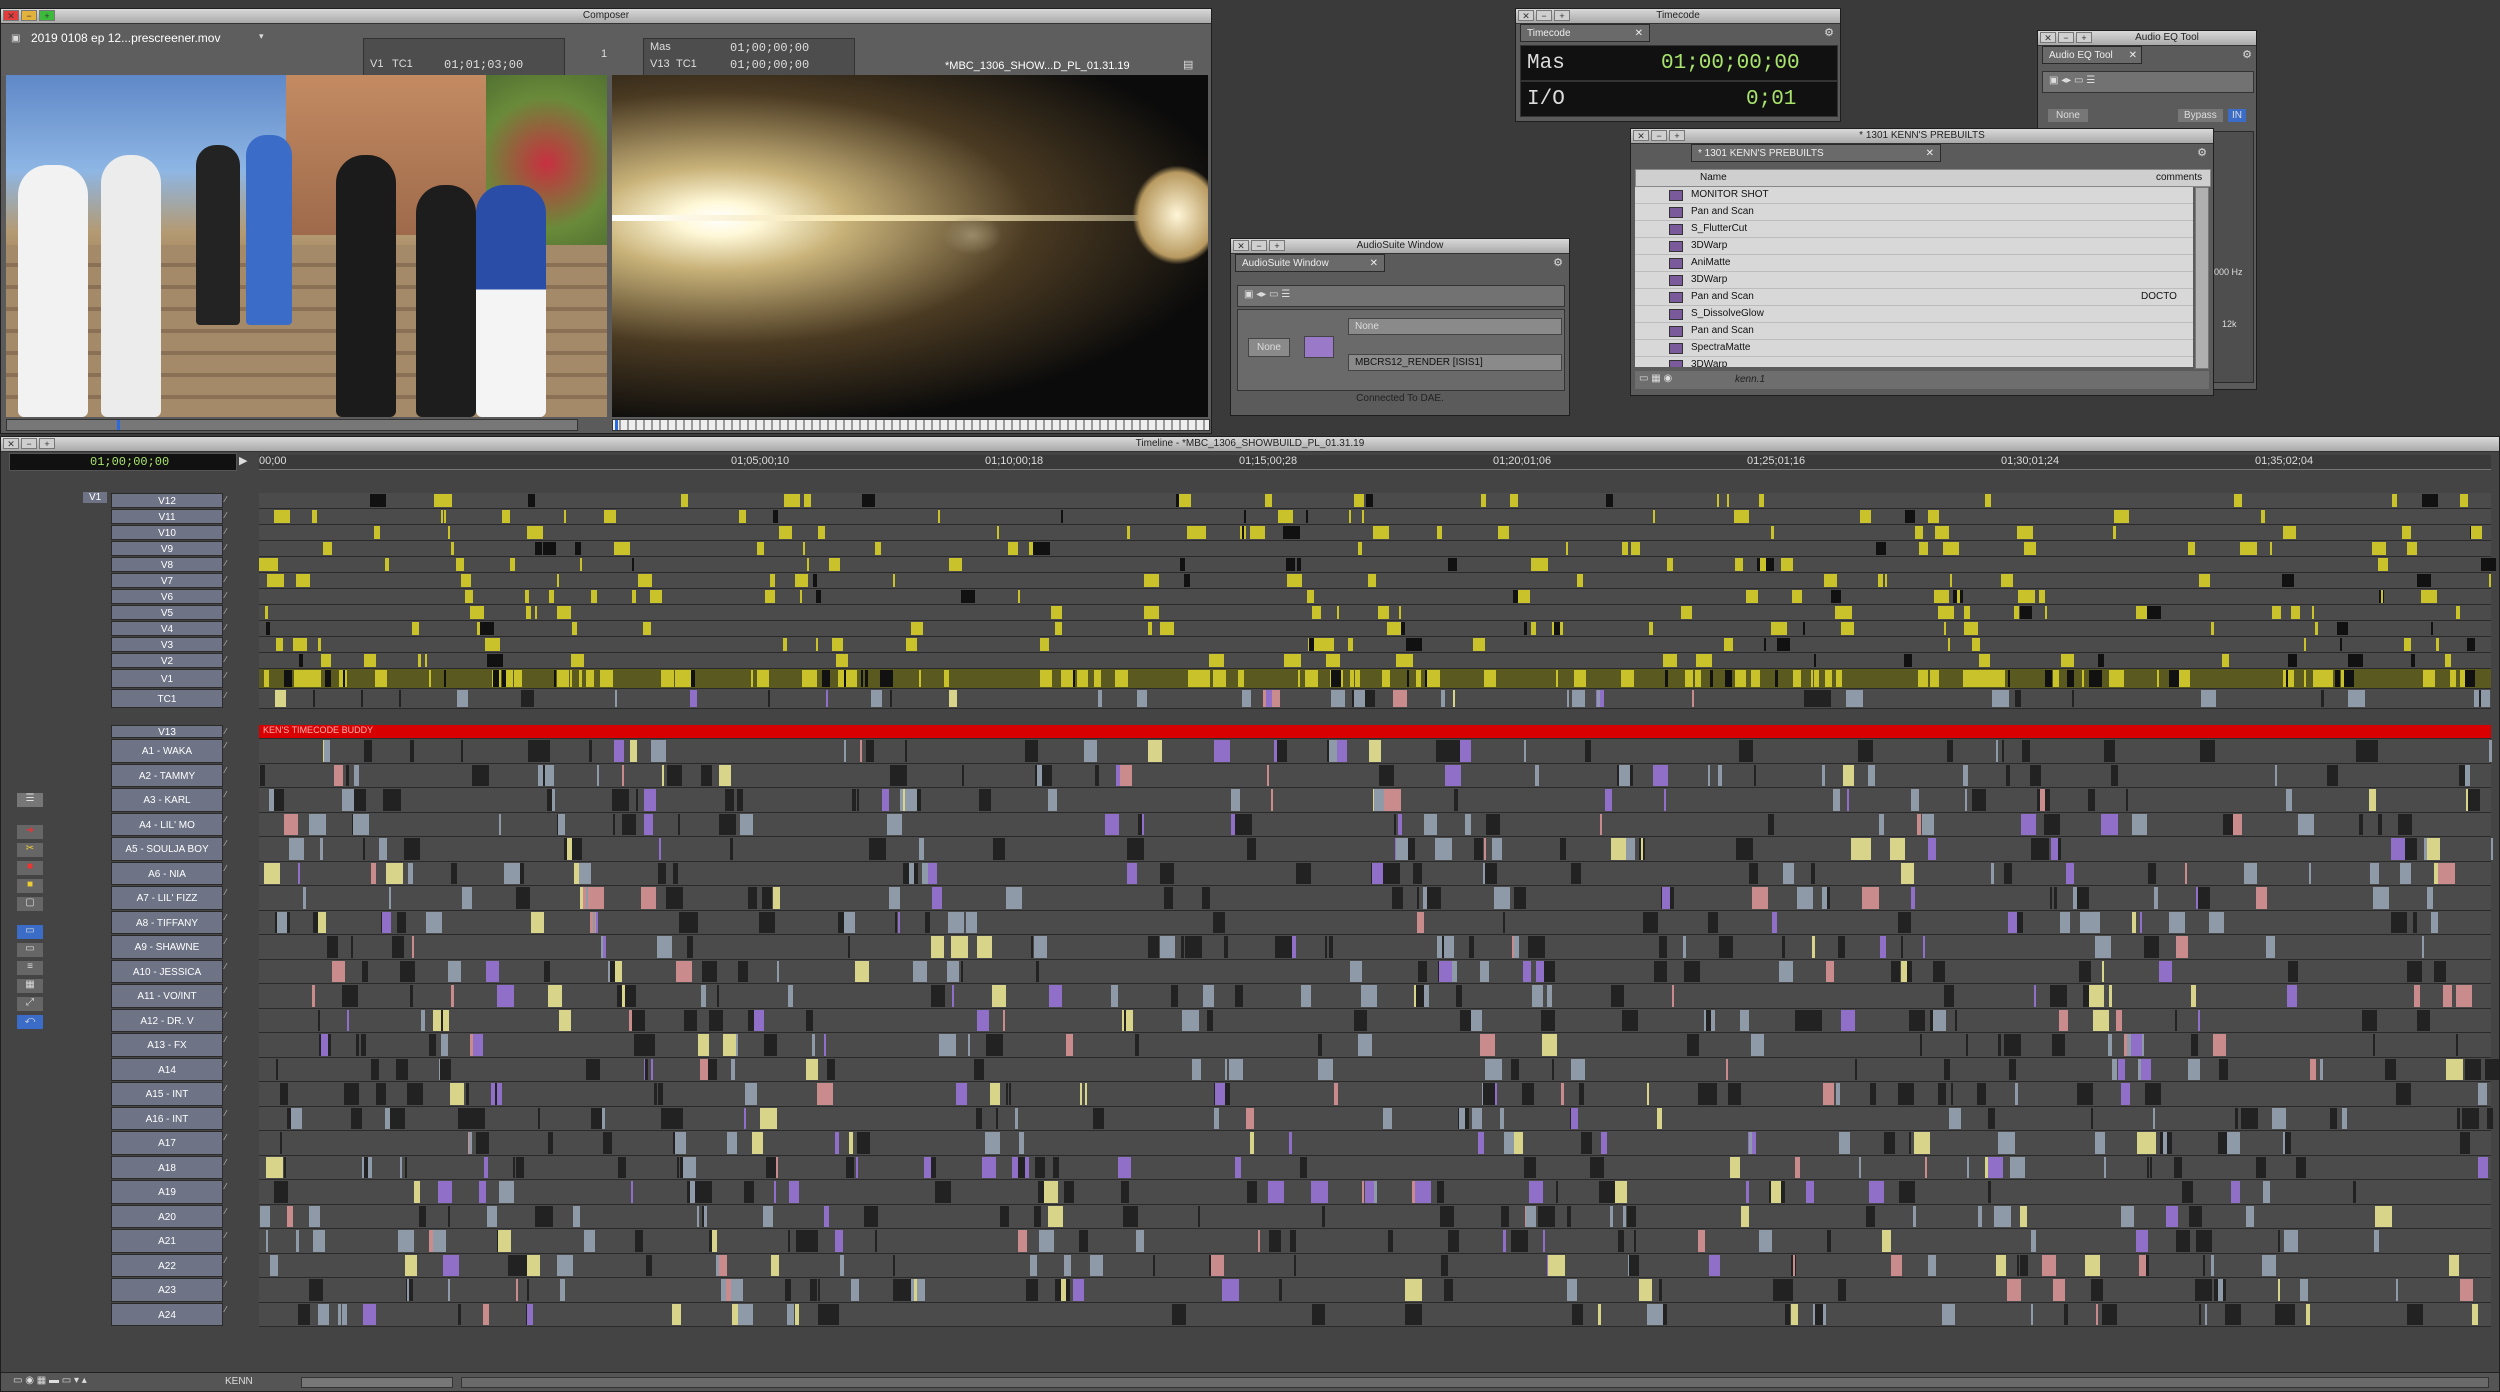  I want to click on close-icon: ✕, so click(11, 443).